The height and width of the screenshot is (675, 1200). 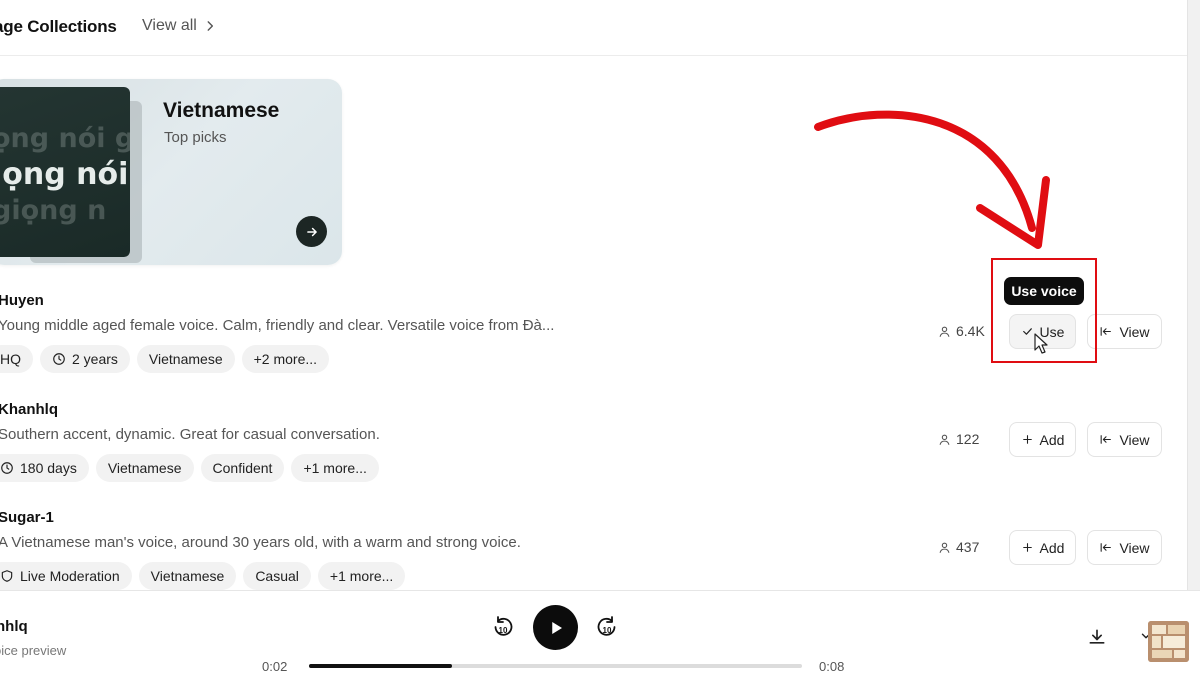 What do you see at coordinates (832, 666) in the screenshot?
I see `total-time: 0:08` at bounding box center [832, 666].